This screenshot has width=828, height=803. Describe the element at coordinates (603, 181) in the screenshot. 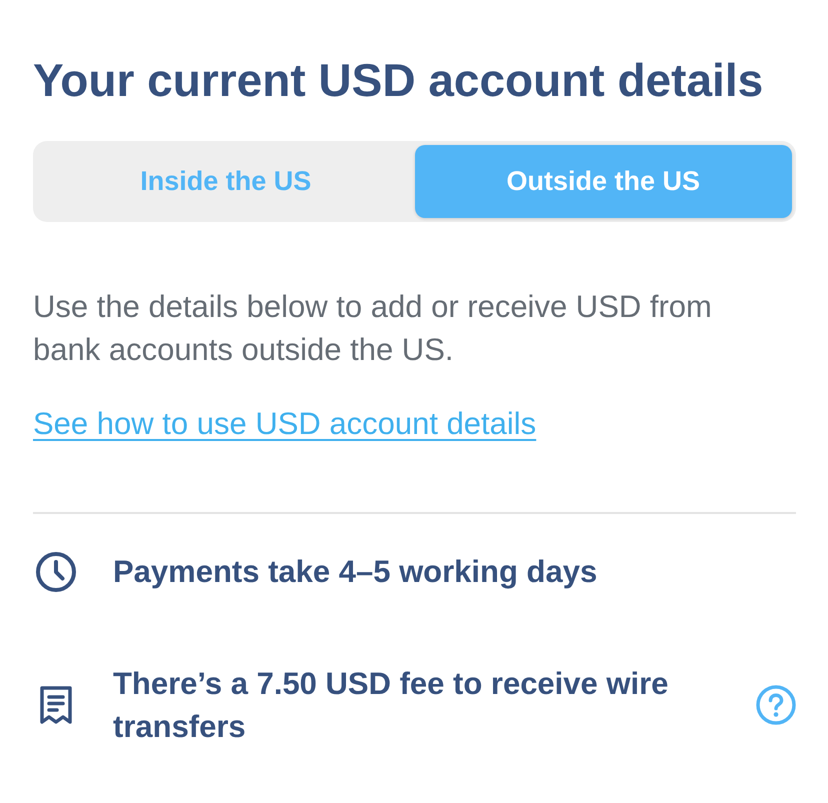

I see `tab: Outside the US` at that location.